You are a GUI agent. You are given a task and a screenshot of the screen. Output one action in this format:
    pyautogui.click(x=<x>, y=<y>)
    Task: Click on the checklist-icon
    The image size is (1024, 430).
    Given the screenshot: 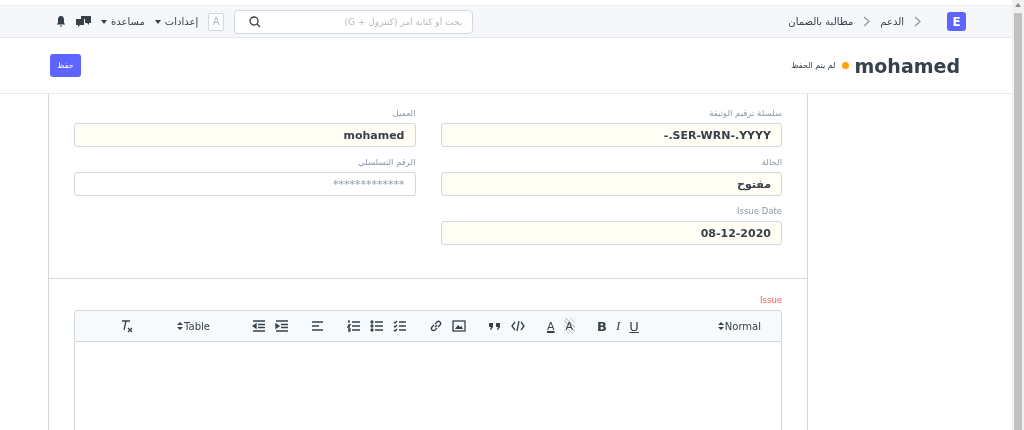 What is the action you would take?
    pyautogui.click(x=399, y=326)
    